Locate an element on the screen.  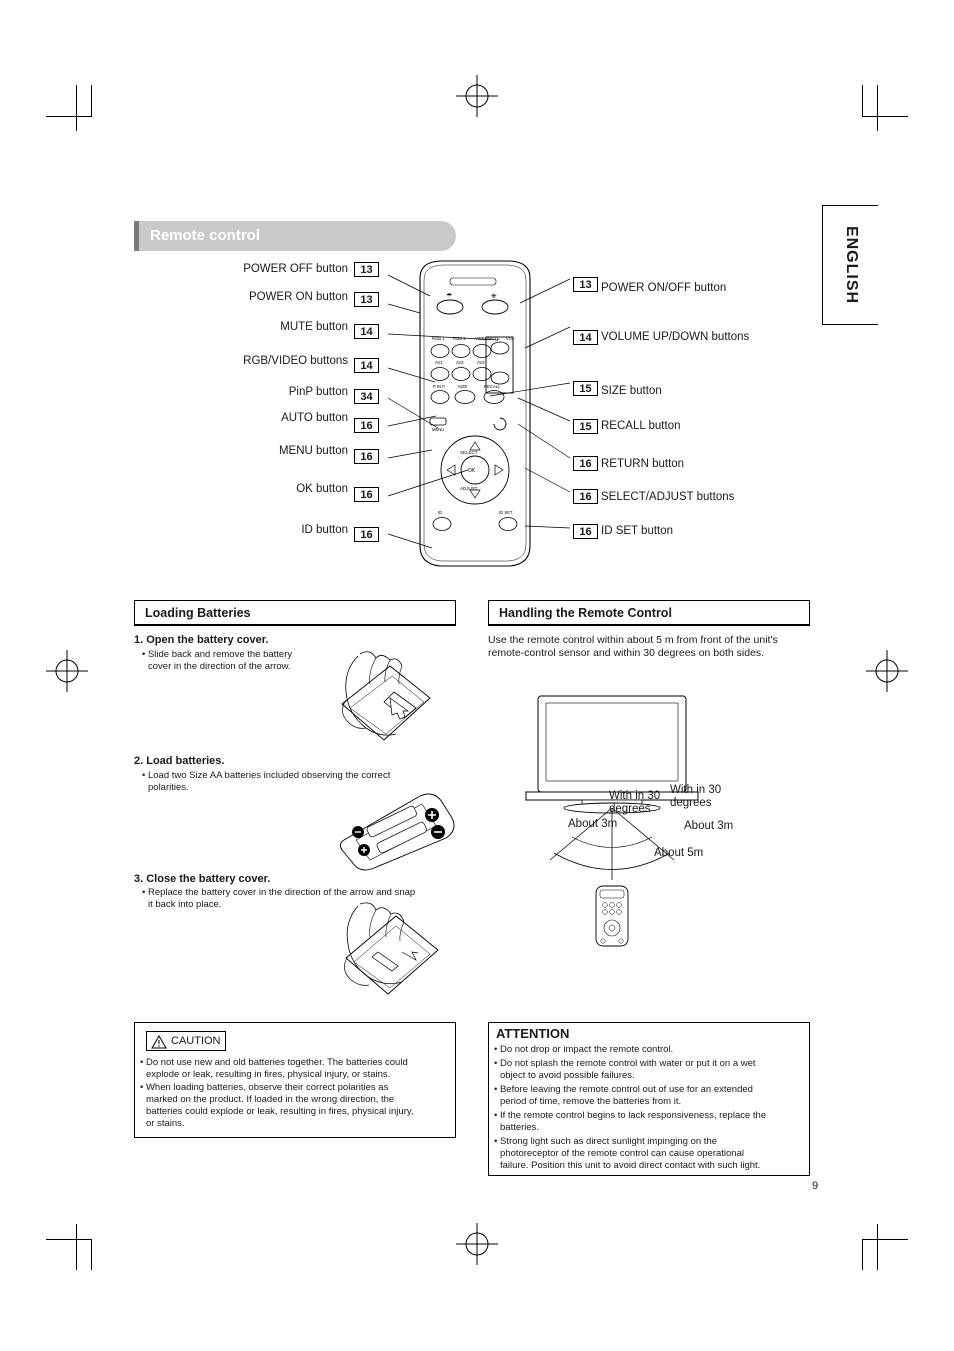
callout-menu-page: 16 is located at coordinates (366, 456).